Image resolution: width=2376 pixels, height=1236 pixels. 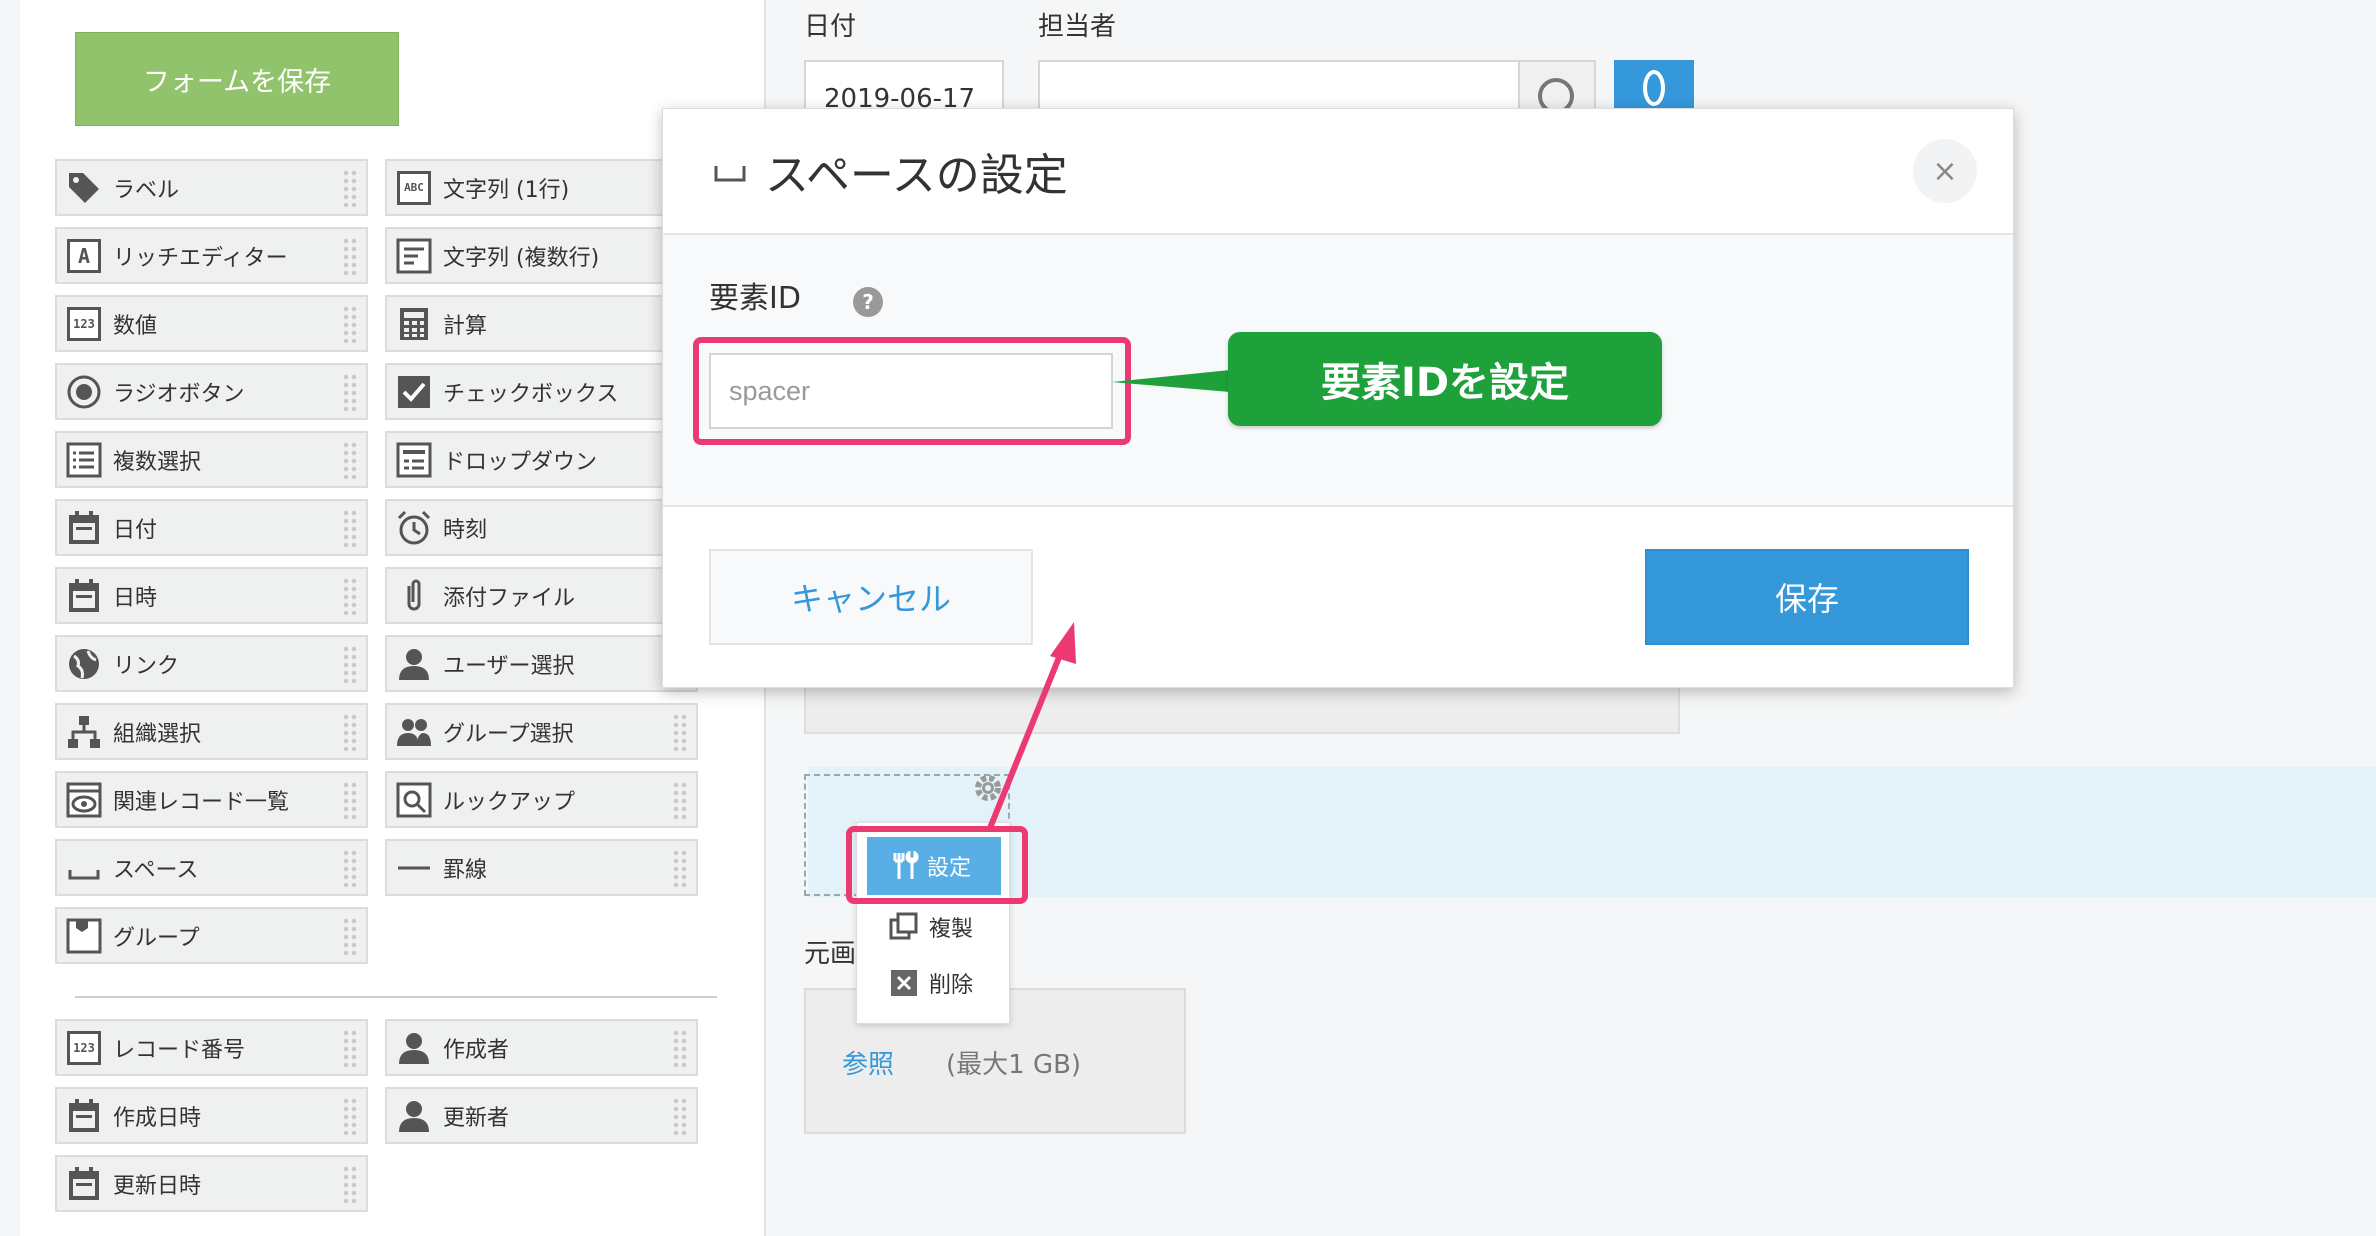 What do you see at coordinates (211, 799) in the screenshot?
I see `field-item: 関連レコード一覧` at bounding box center [211, 799].